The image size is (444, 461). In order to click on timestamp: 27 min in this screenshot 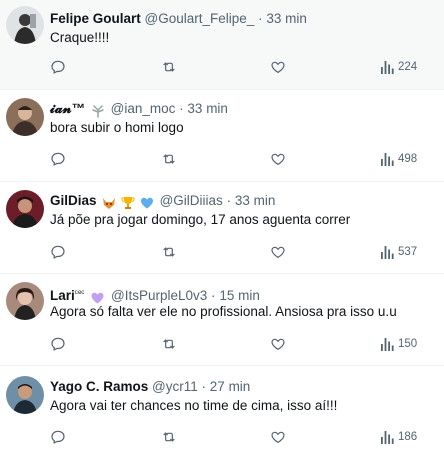, I will do `click(230, 386)`.